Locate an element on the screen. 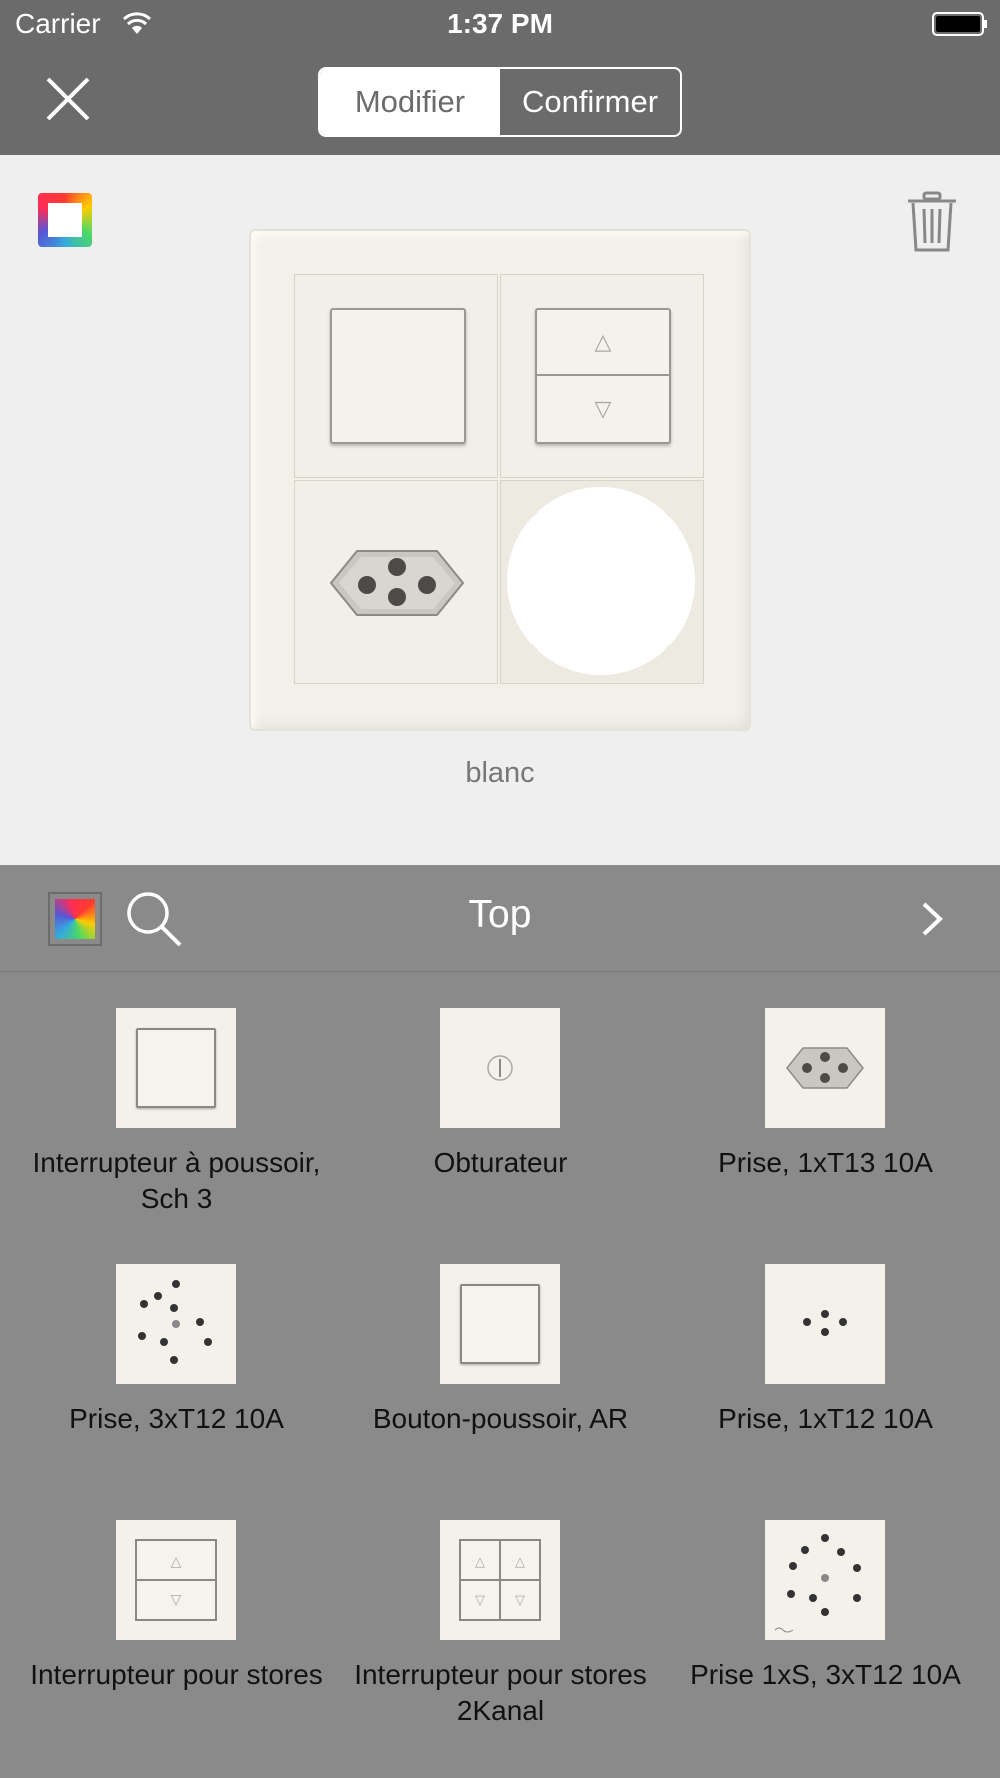  navigation-bar: Carrier 1:37 PM Modifier Confirmer is located at coordinates (500, 77).